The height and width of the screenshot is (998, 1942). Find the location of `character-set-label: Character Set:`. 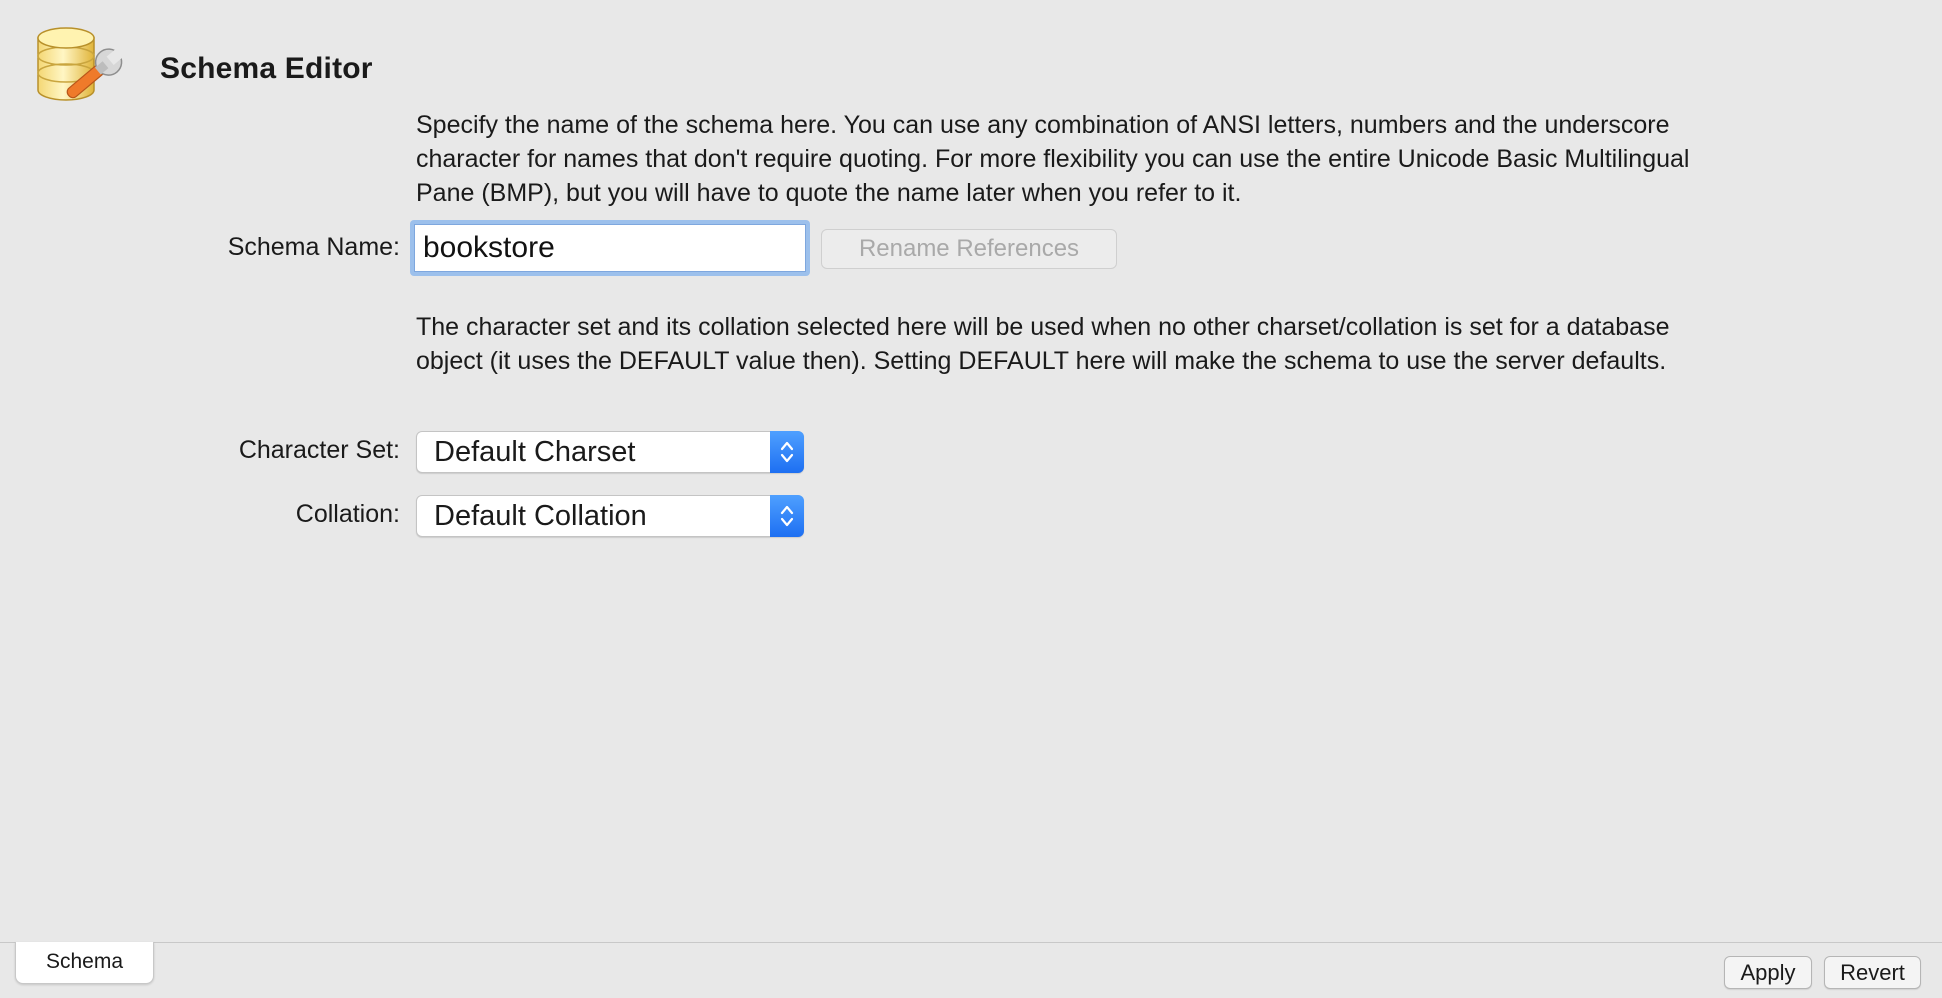

character-set-label: Character Set: is located at coordinates (319, 450).